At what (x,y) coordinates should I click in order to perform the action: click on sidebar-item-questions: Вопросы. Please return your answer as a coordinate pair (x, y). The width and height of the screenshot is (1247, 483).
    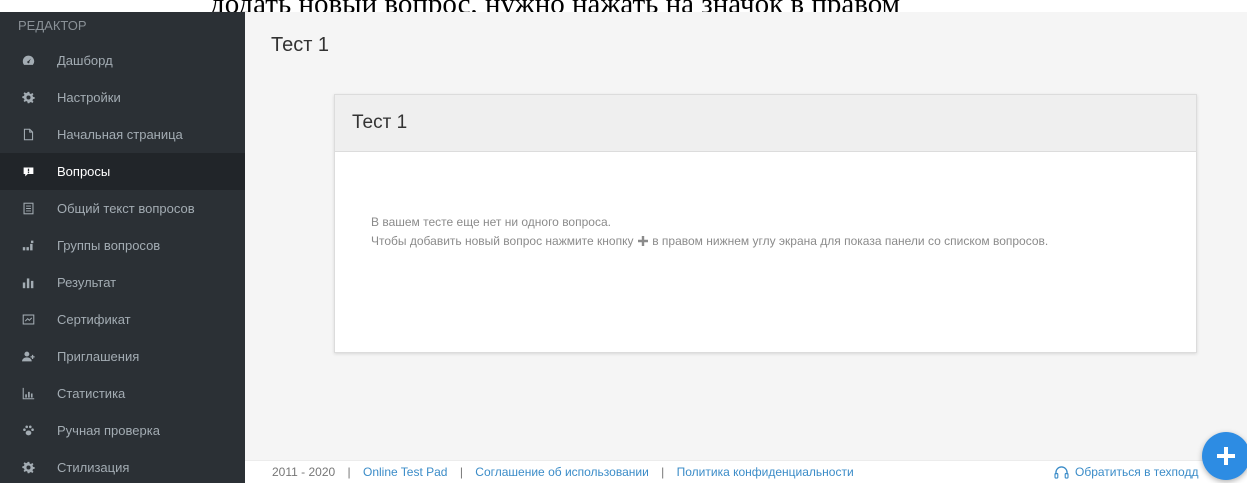
    Looking at the image, I should click on (122, 171).